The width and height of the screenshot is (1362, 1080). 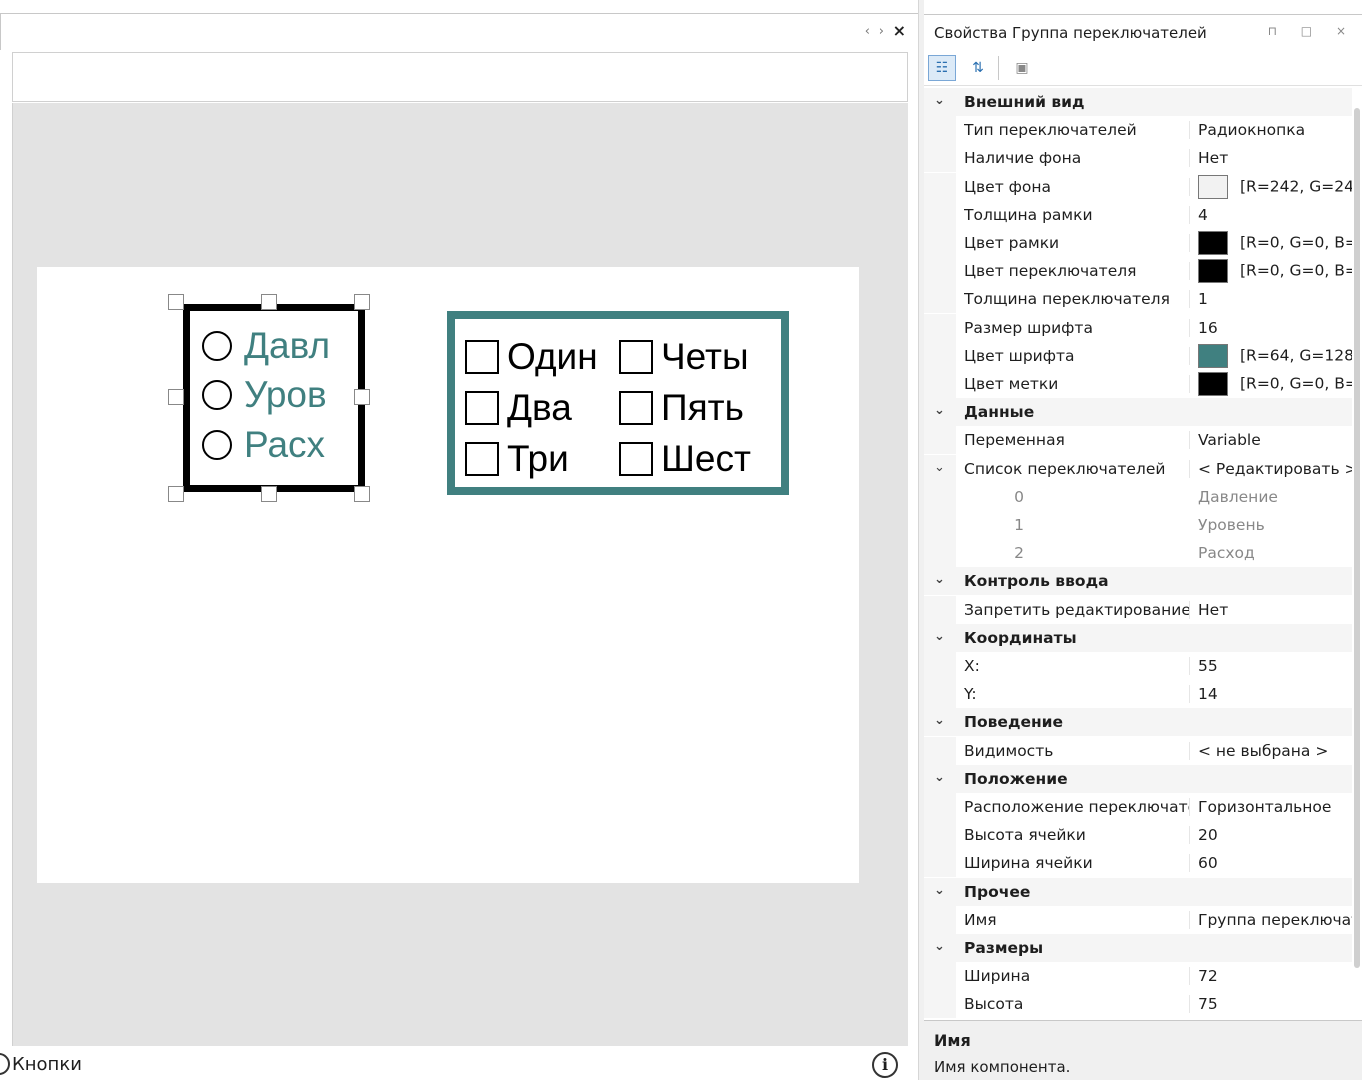 I want to click on checkbox-item: Шест, so click(x=685, y=459).